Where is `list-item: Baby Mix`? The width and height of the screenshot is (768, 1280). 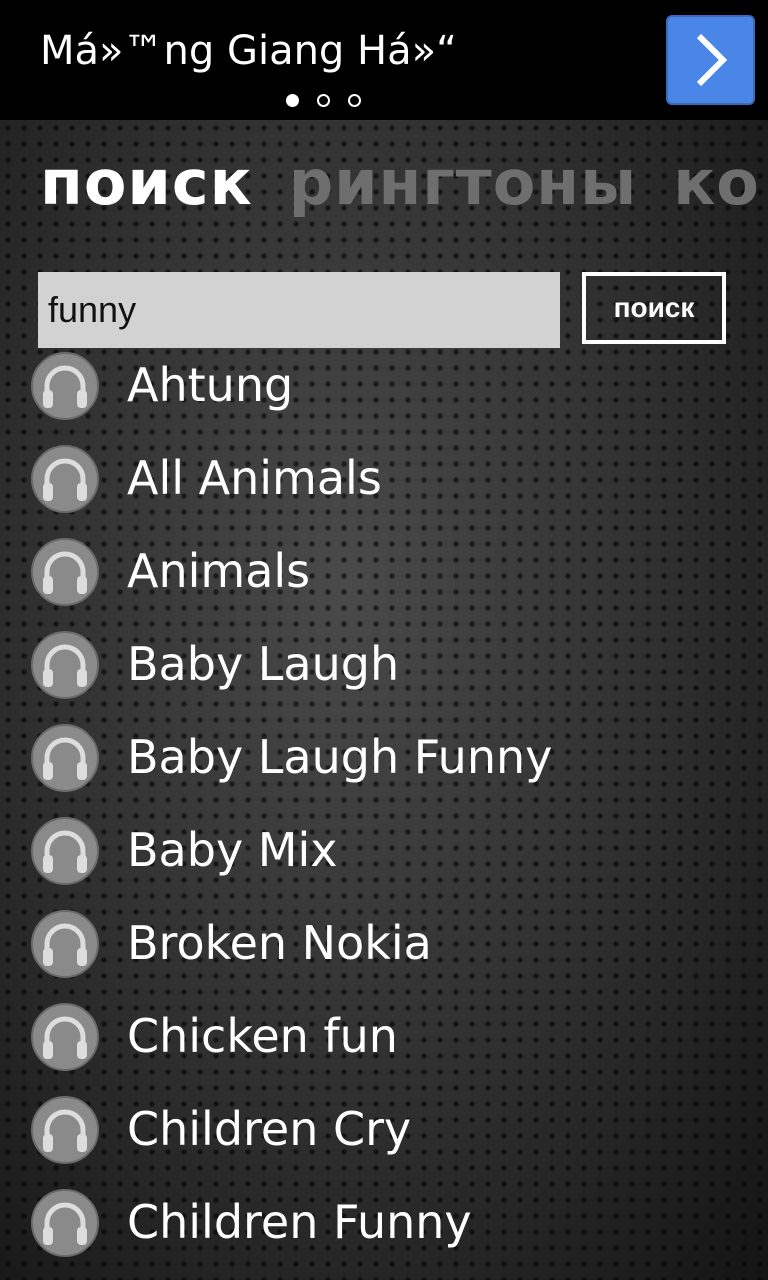
list-item: Baby Mix is located at coordinates (384, 863).